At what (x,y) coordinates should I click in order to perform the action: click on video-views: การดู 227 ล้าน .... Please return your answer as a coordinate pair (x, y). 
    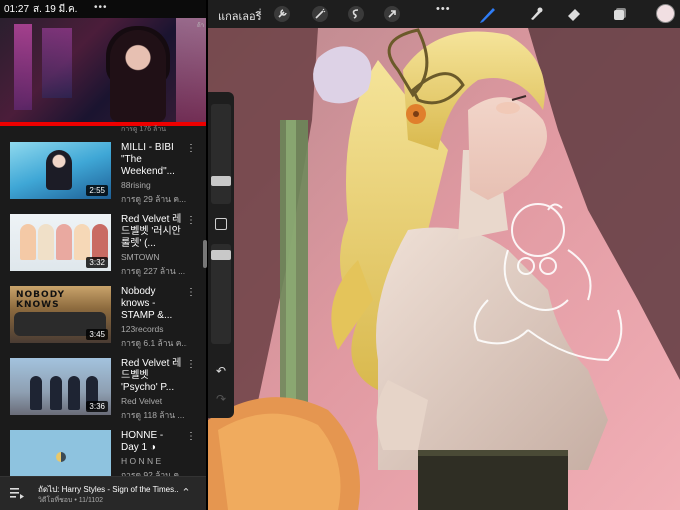
    Looking at the image, I should click on (153, 271).